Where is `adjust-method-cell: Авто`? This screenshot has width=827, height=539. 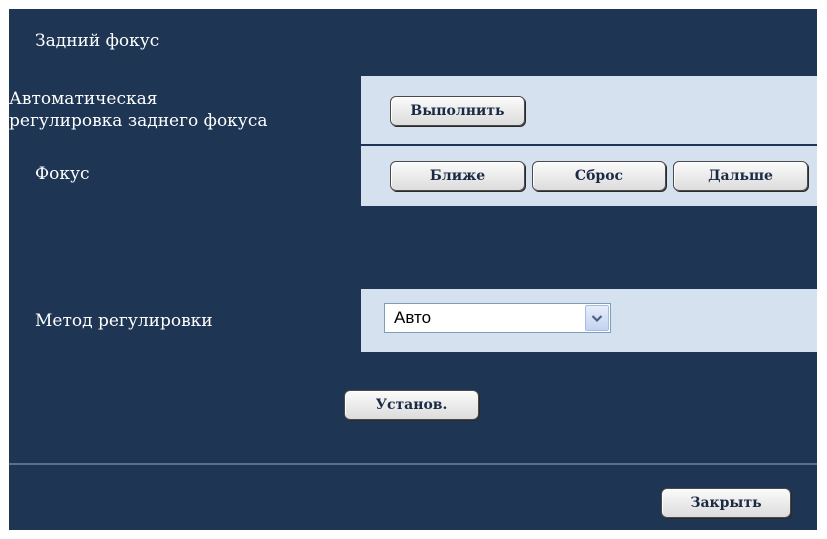
adjust-method-cell: Авто is located at coordinates (589, 320).